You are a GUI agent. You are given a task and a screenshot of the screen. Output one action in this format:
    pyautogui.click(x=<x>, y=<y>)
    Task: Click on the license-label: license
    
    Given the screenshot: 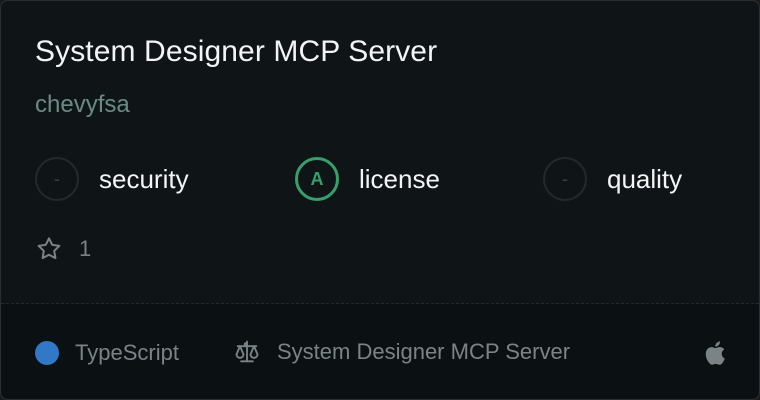 What is the action you would take?
    pyautogui.click(x=399, y=178)
    